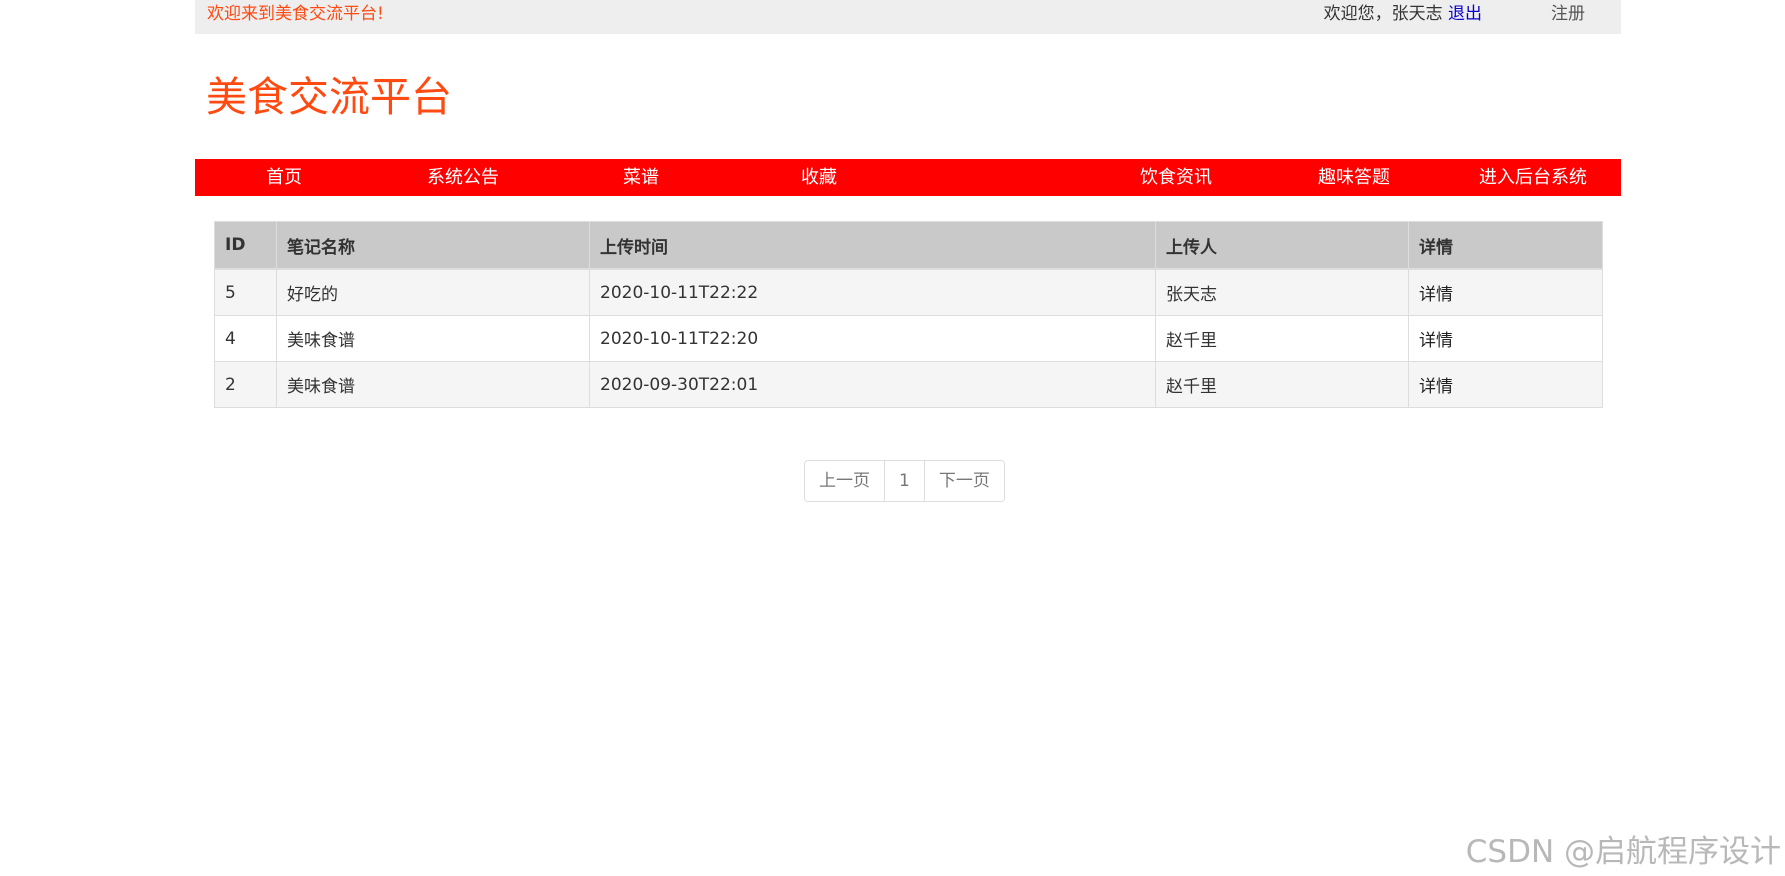 The width and height of the screenshot is (1785, 876). What do you see at coordinates (872, 245) in the screenshot?
I see `column-header-upload-time: 上传时间` at bounding box center [872, 245].